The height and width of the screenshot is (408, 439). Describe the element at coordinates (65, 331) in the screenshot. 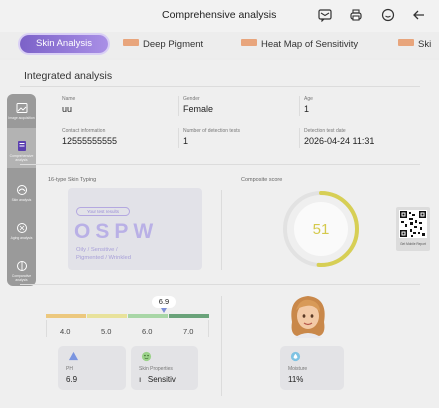

I see `ph-tick-label: 4.0` at that location.